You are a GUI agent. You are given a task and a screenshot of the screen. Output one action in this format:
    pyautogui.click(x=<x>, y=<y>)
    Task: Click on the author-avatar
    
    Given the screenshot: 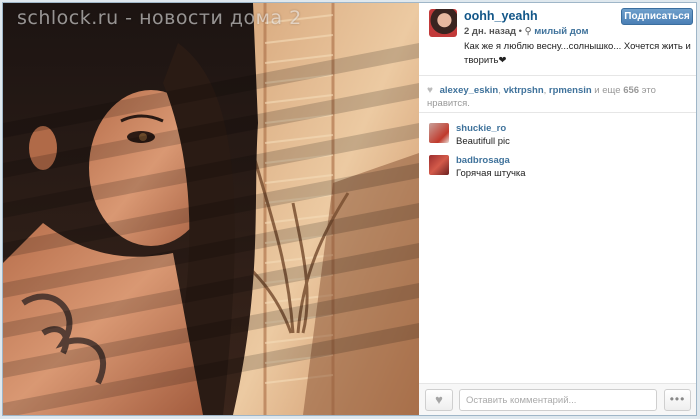 What is the action you would take?
    pyautogui.click(x=443, y=23)
    